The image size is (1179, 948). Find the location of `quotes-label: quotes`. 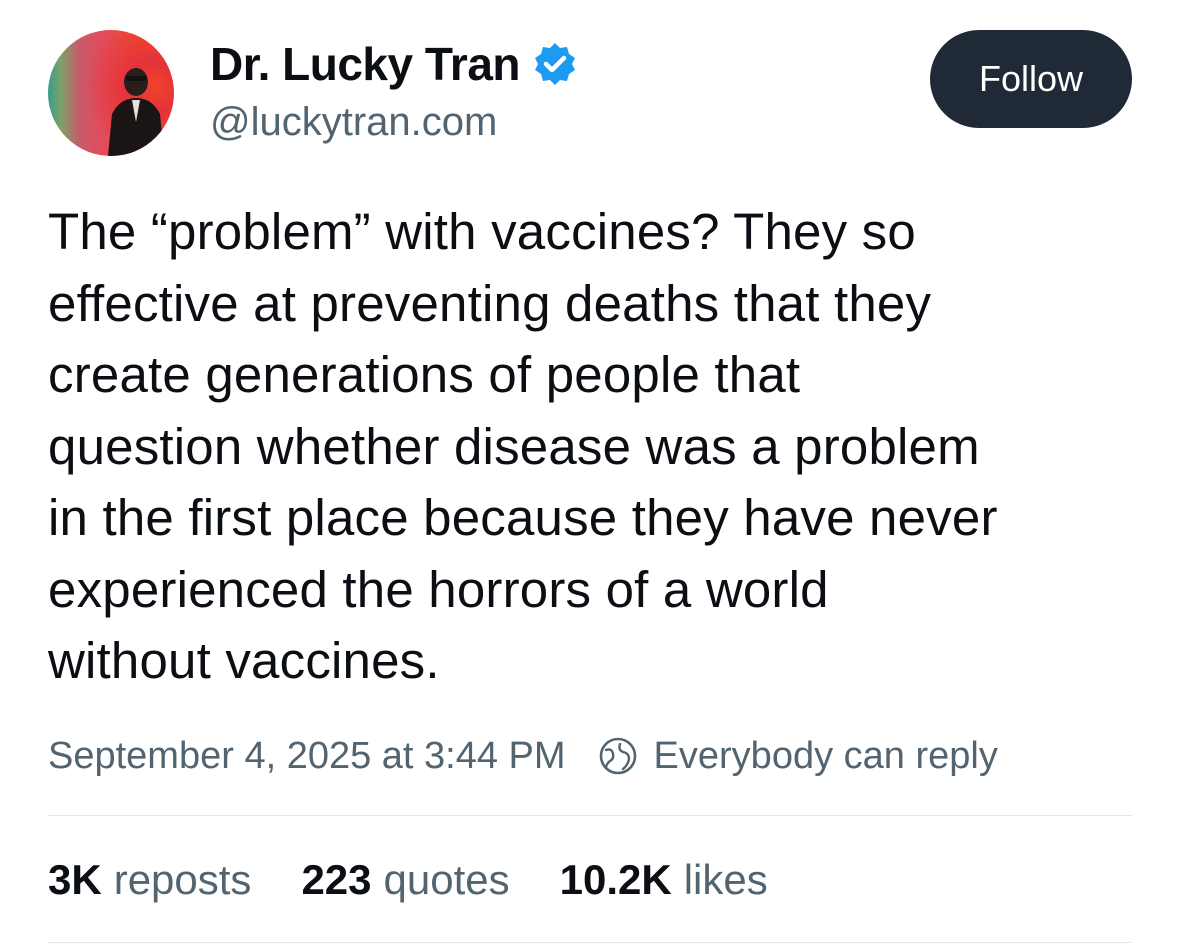

quotes-label: quotes is located at coordinates (446, 879).